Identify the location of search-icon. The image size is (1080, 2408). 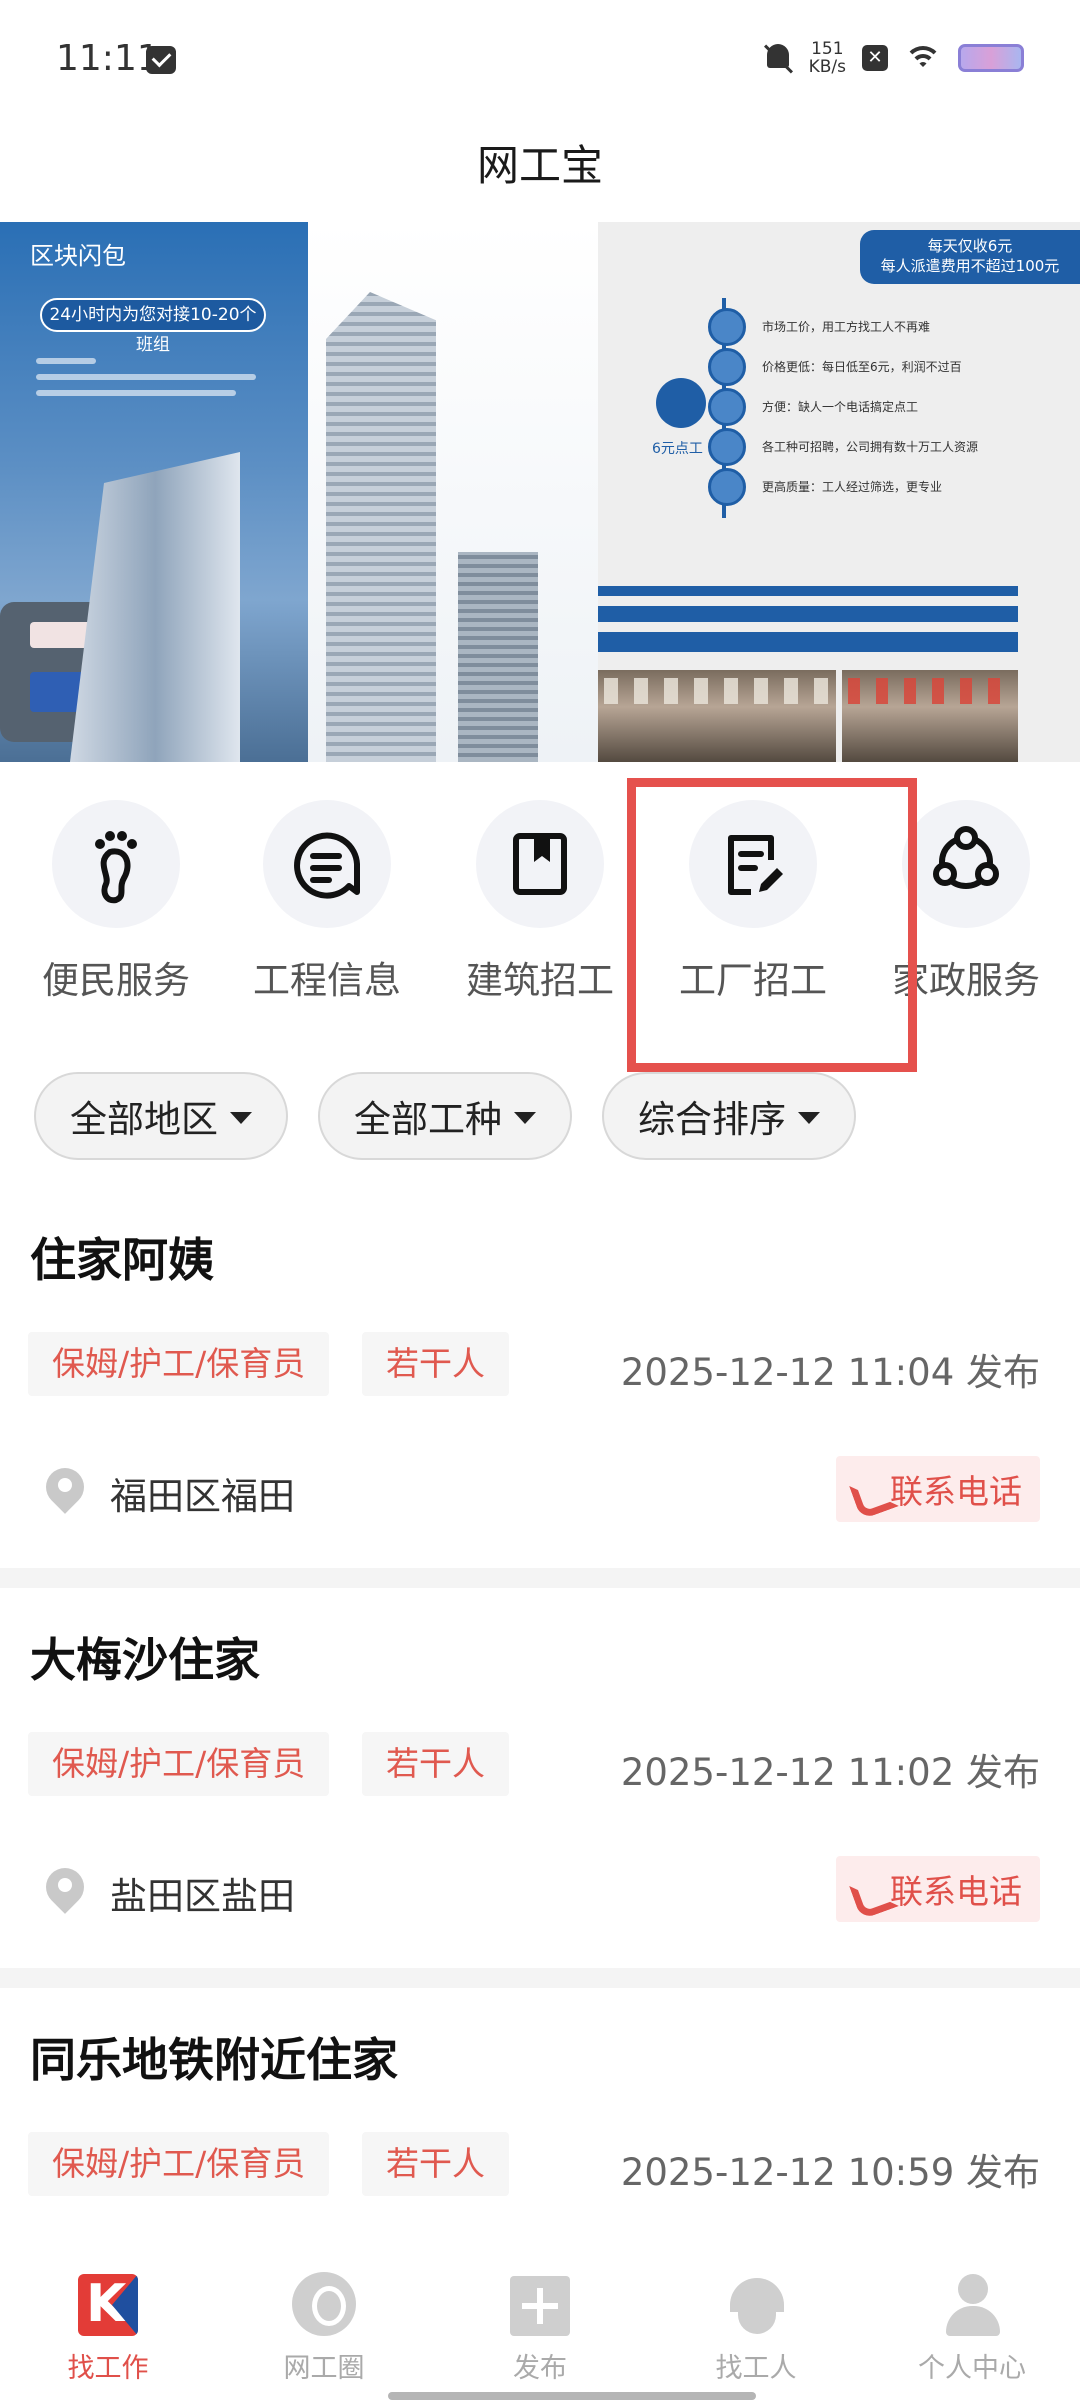
(727, 327).